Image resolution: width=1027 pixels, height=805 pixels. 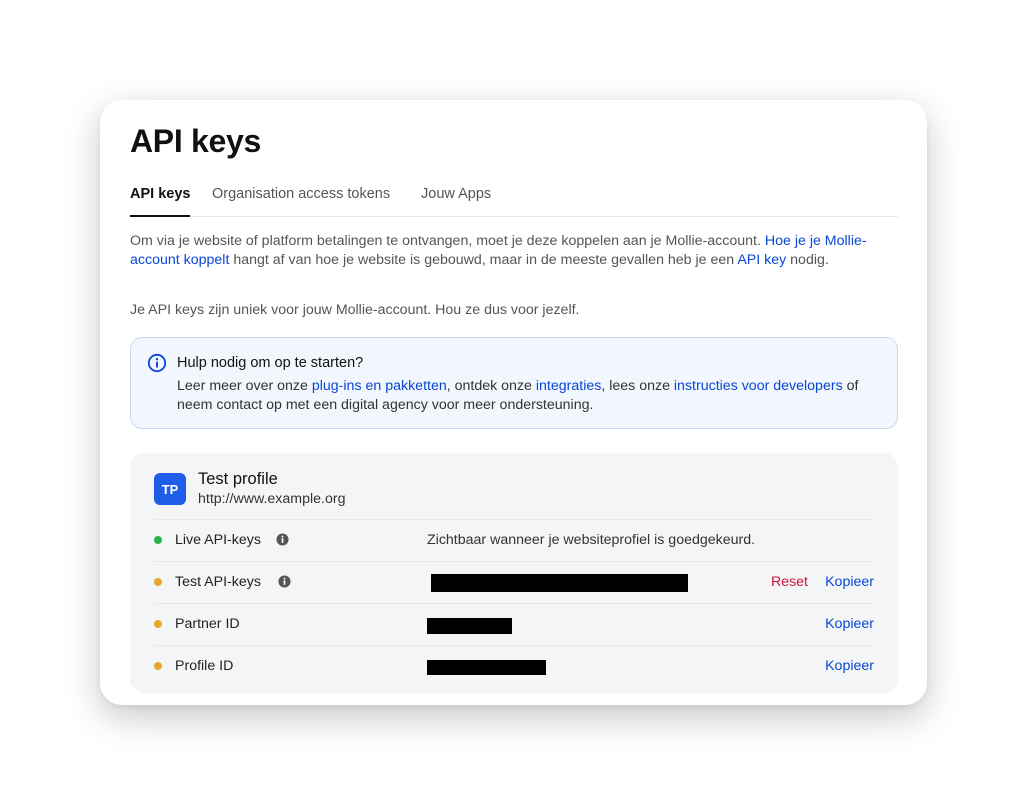 I want to click on tab-api-keys: API keys, so click(x=160, y=201).